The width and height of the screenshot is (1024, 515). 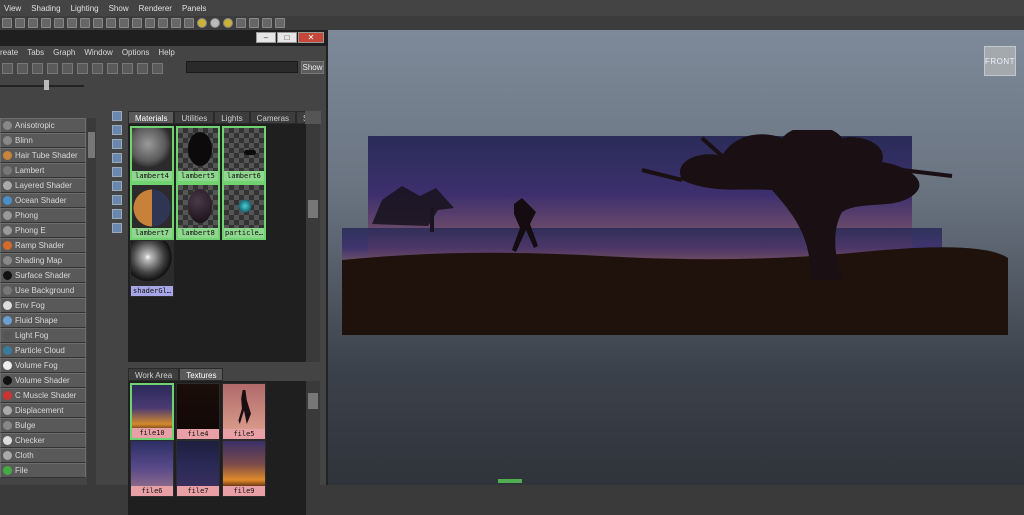 I want to click on textures-scrollbar, so click(x=313, y=448).